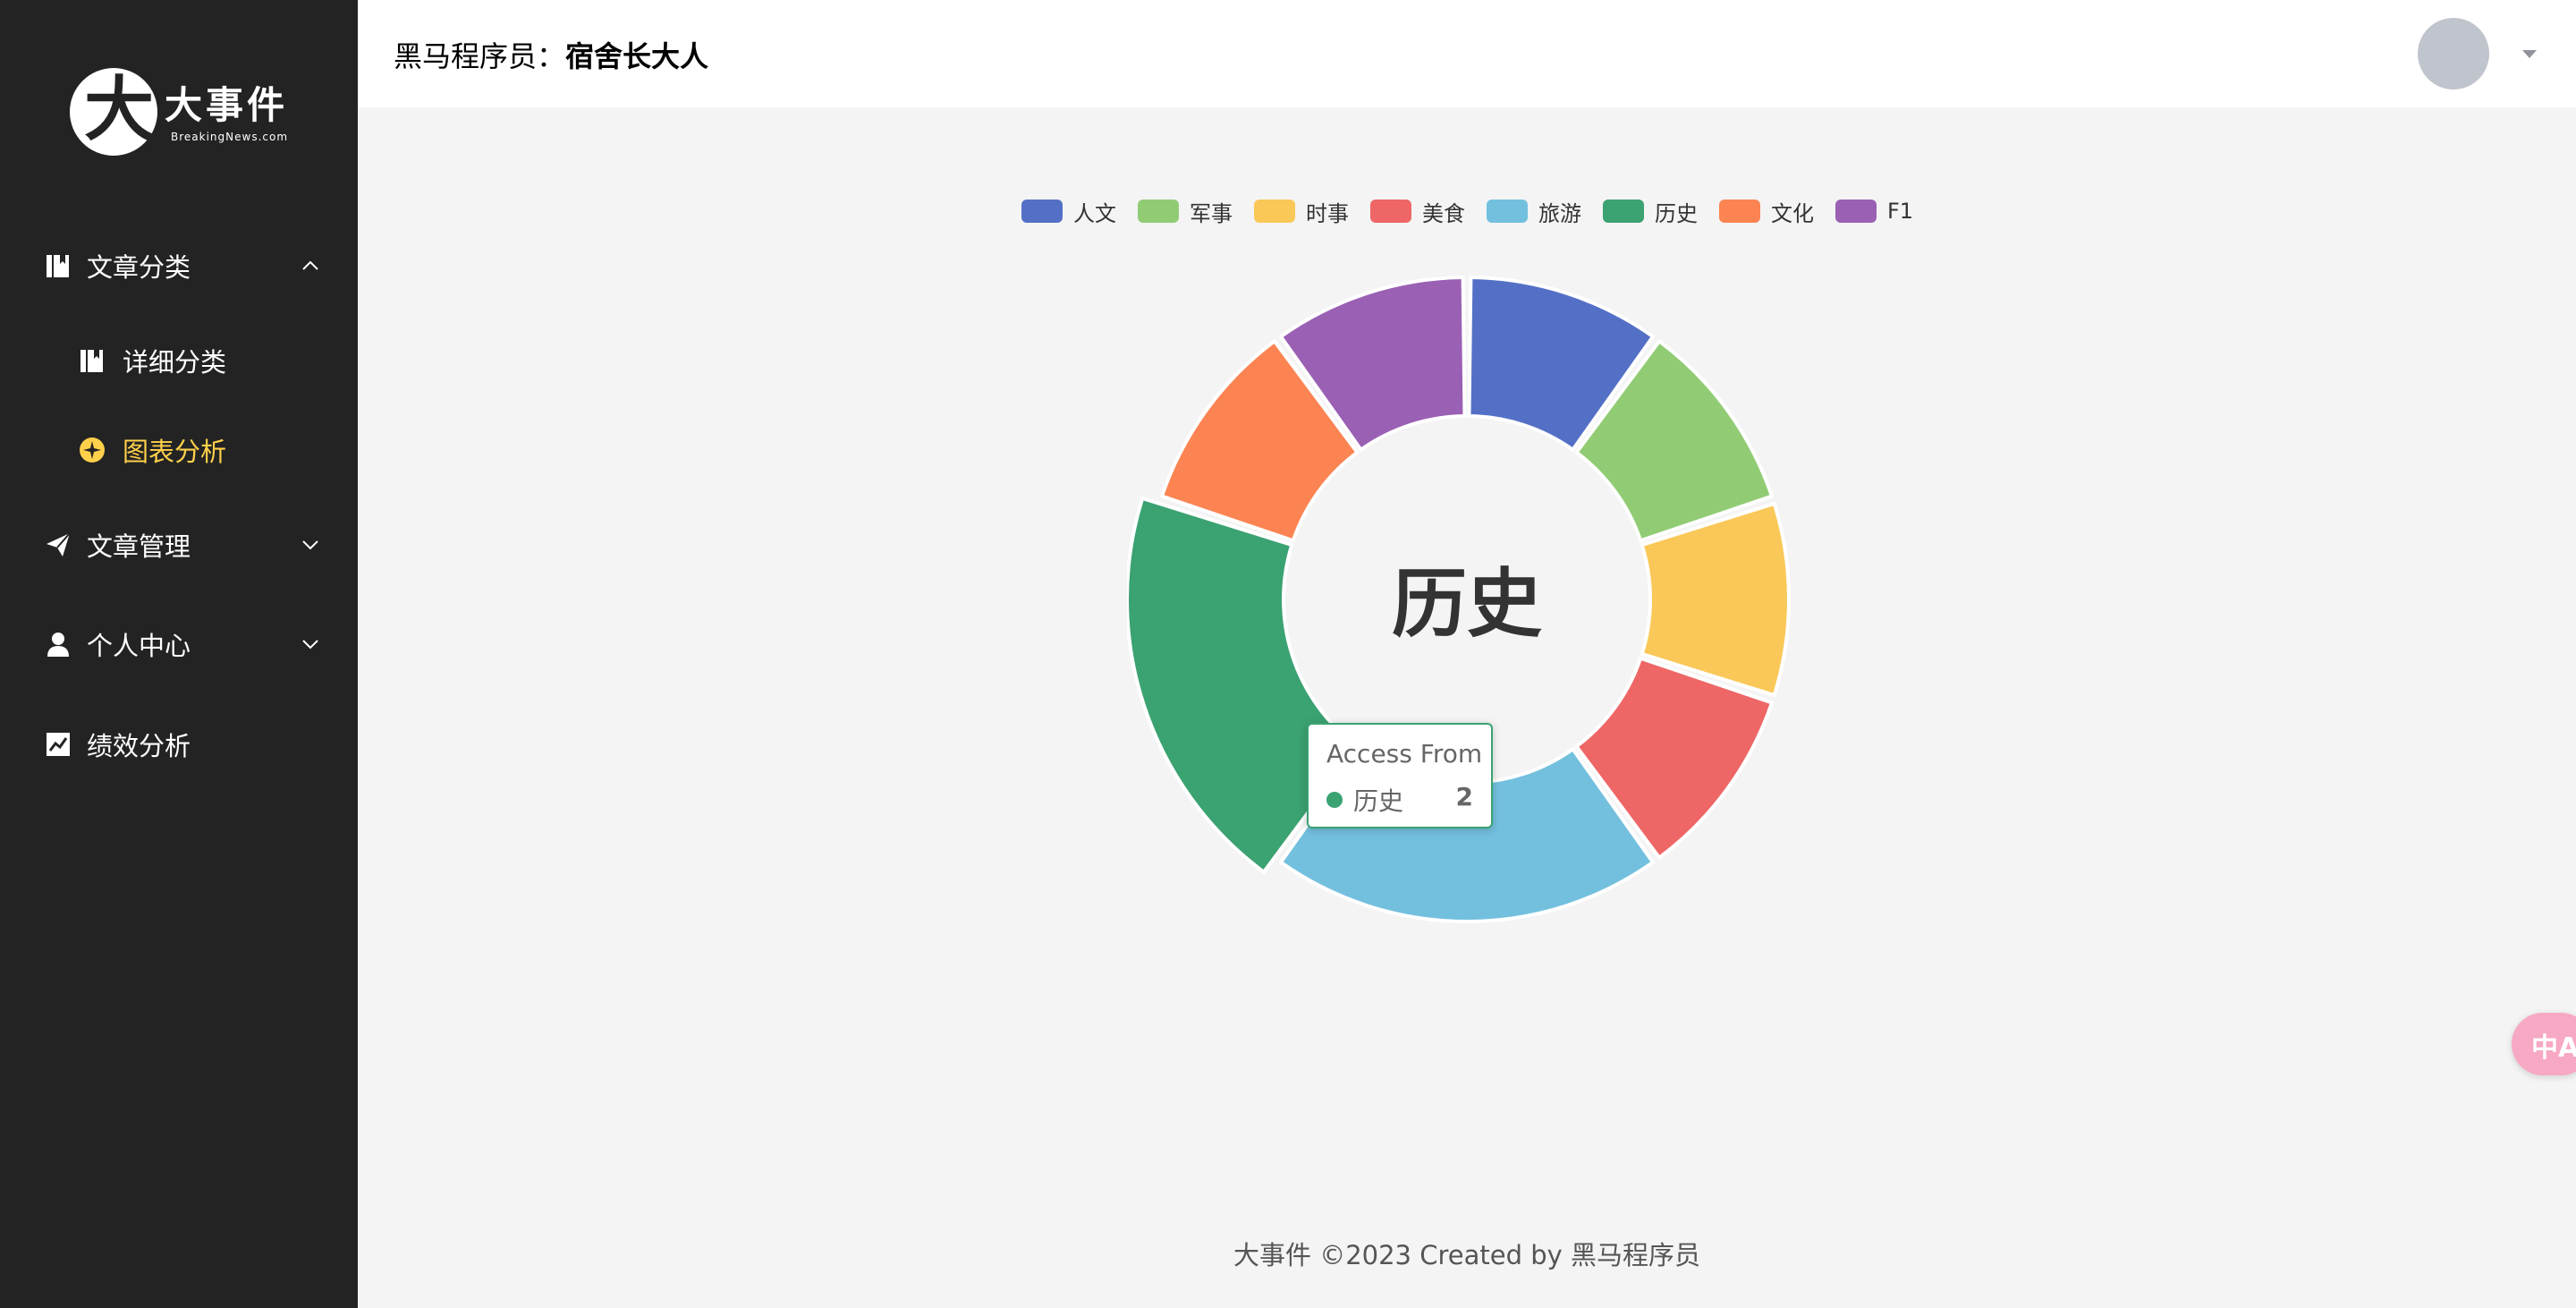 Image resolution: width=2576 pixels, height=1308 pixels. What do you see at coordinates (1900, 211) in the screenshot?
I see `legend-label: F1` at bounding box center [1900, 211].